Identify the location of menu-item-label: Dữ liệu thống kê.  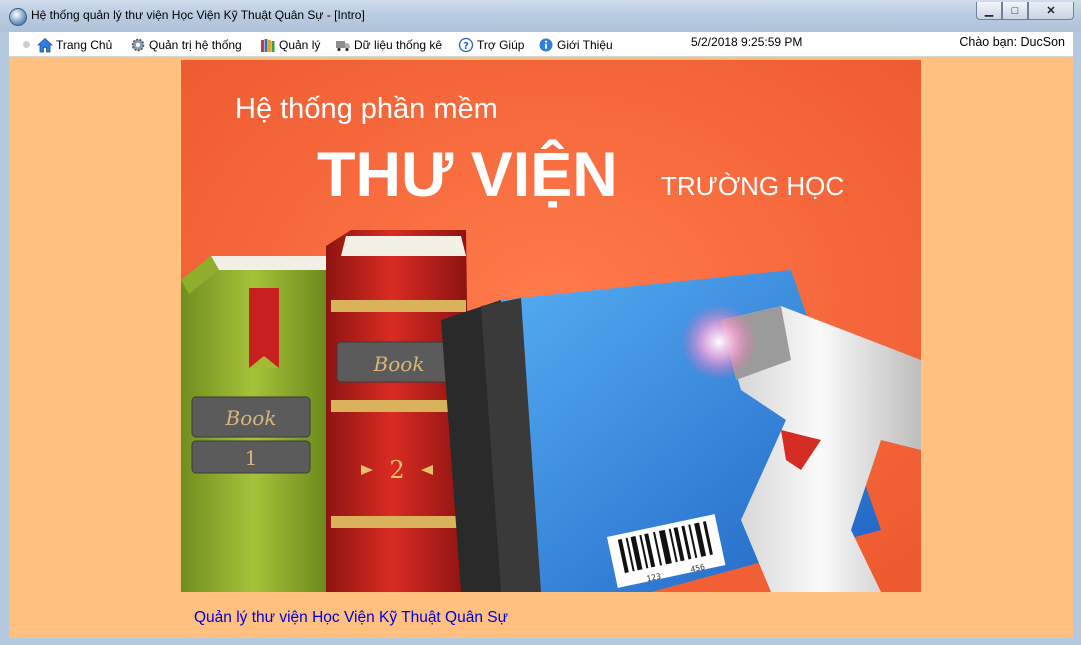
(398, 45).